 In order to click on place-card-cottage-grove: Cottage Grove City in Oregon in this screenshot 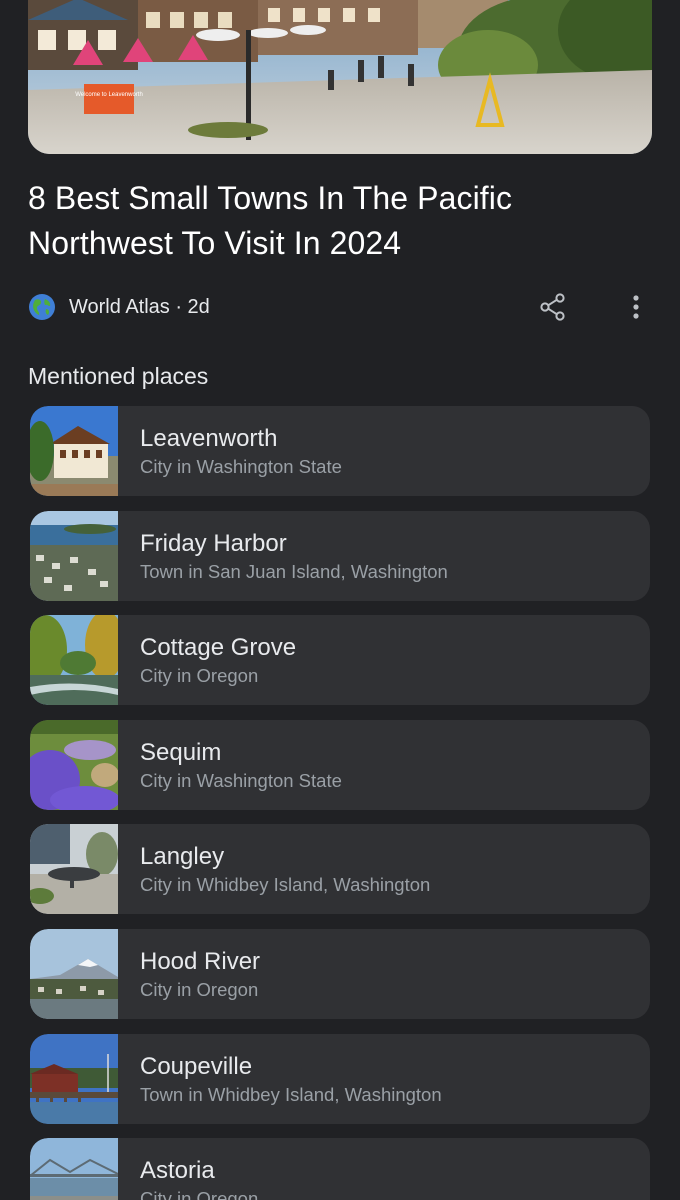, I will do `click(340, 660)`.